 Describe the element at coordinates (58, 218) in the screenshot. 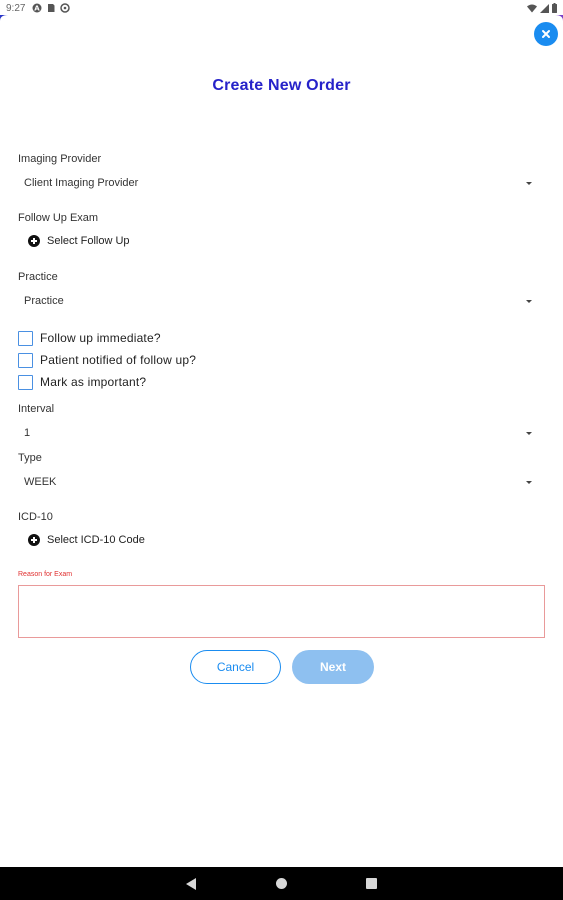

I see `follow-up-exam-label: Follow Up Exam` at that location.